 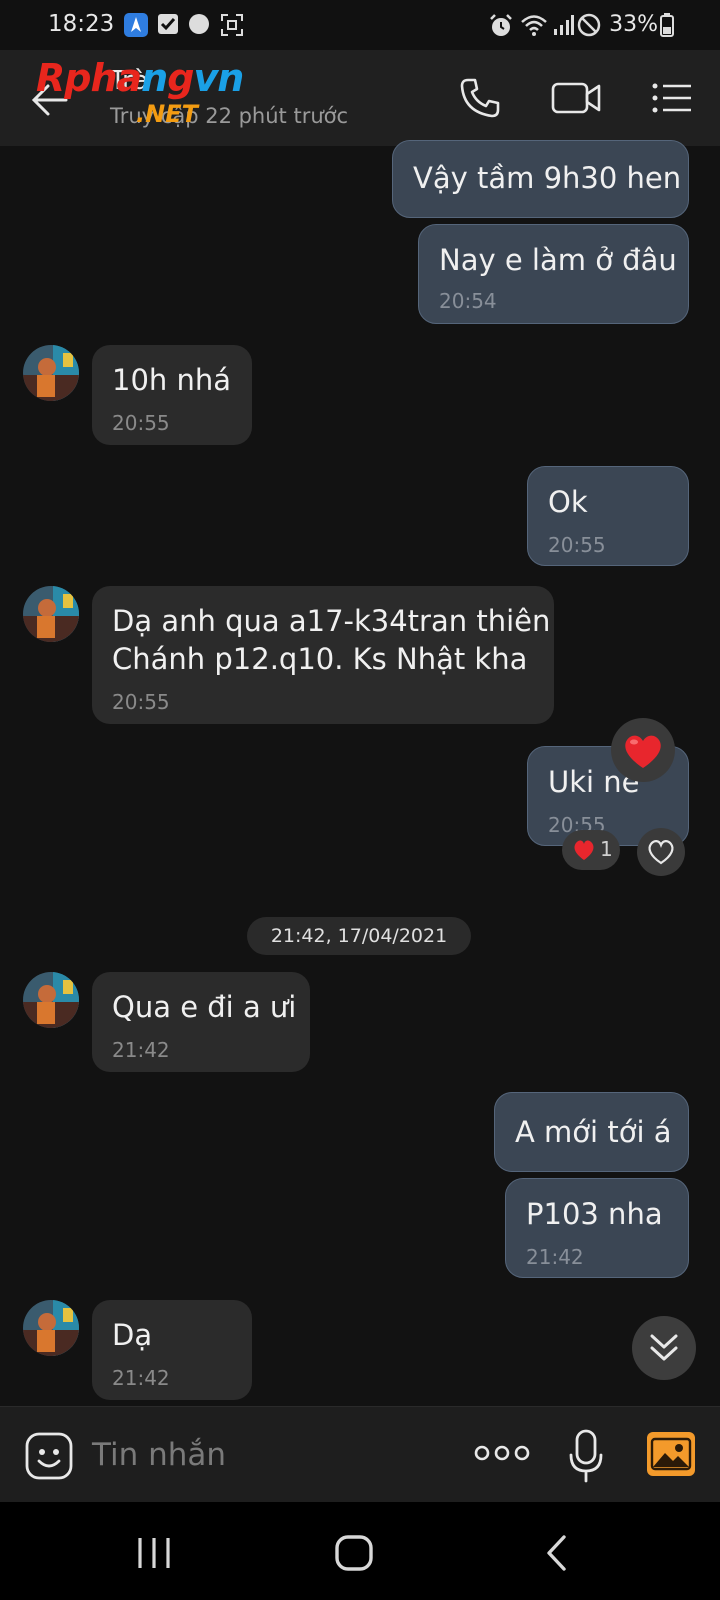 What do you see at coordinates (586, 1456) in the screenshot?
I see `microphone-icon` at bounding box center [586, 1456].